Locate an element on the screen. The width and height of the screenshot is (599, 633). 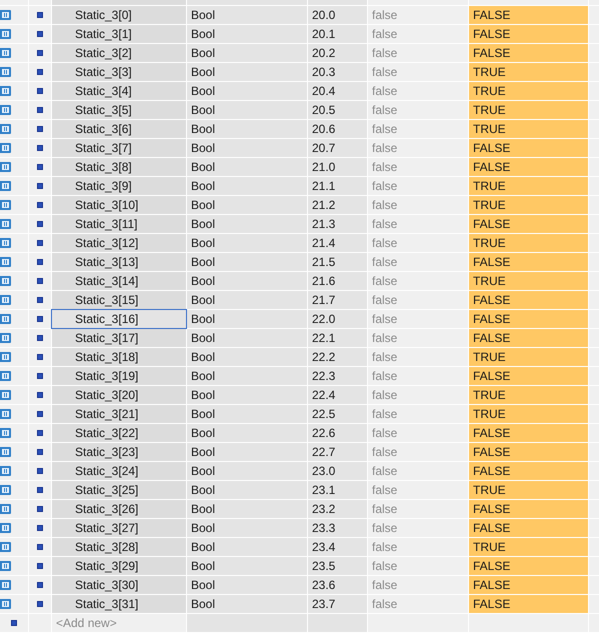
name-cell: Static_3[1] is located at coordinates (119, 34).